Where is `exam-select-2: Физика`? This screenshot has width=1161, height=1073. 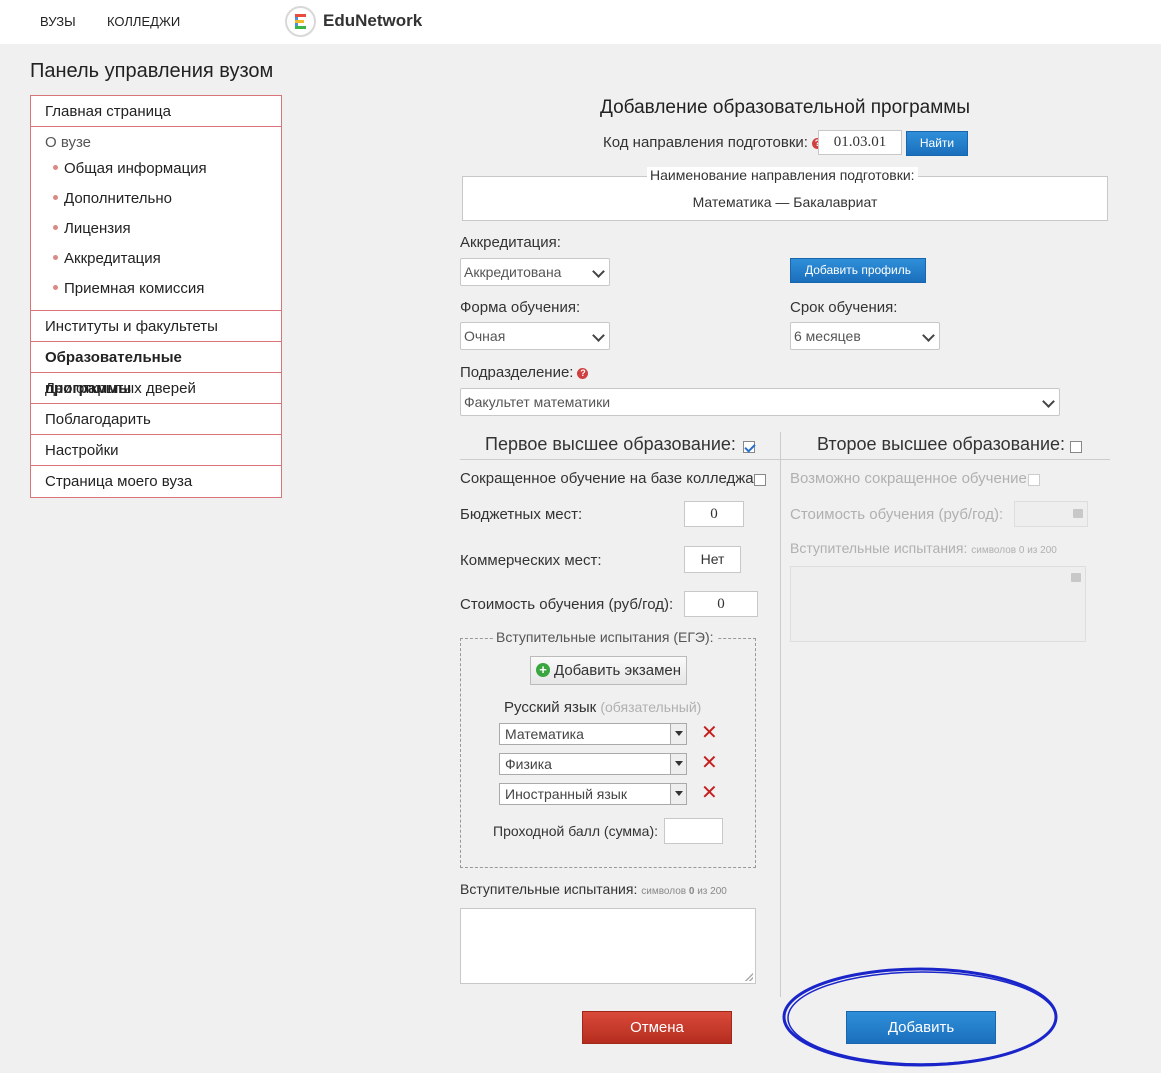
exam-select-2: Физика is located at coordinates (593, 764).